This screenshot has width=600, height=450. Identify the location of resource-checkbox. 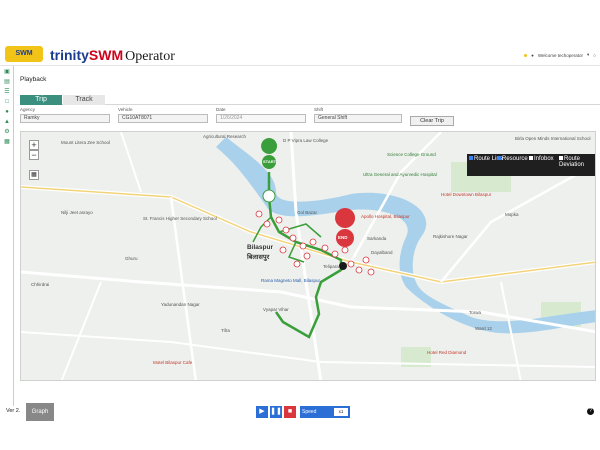
(499, 158).